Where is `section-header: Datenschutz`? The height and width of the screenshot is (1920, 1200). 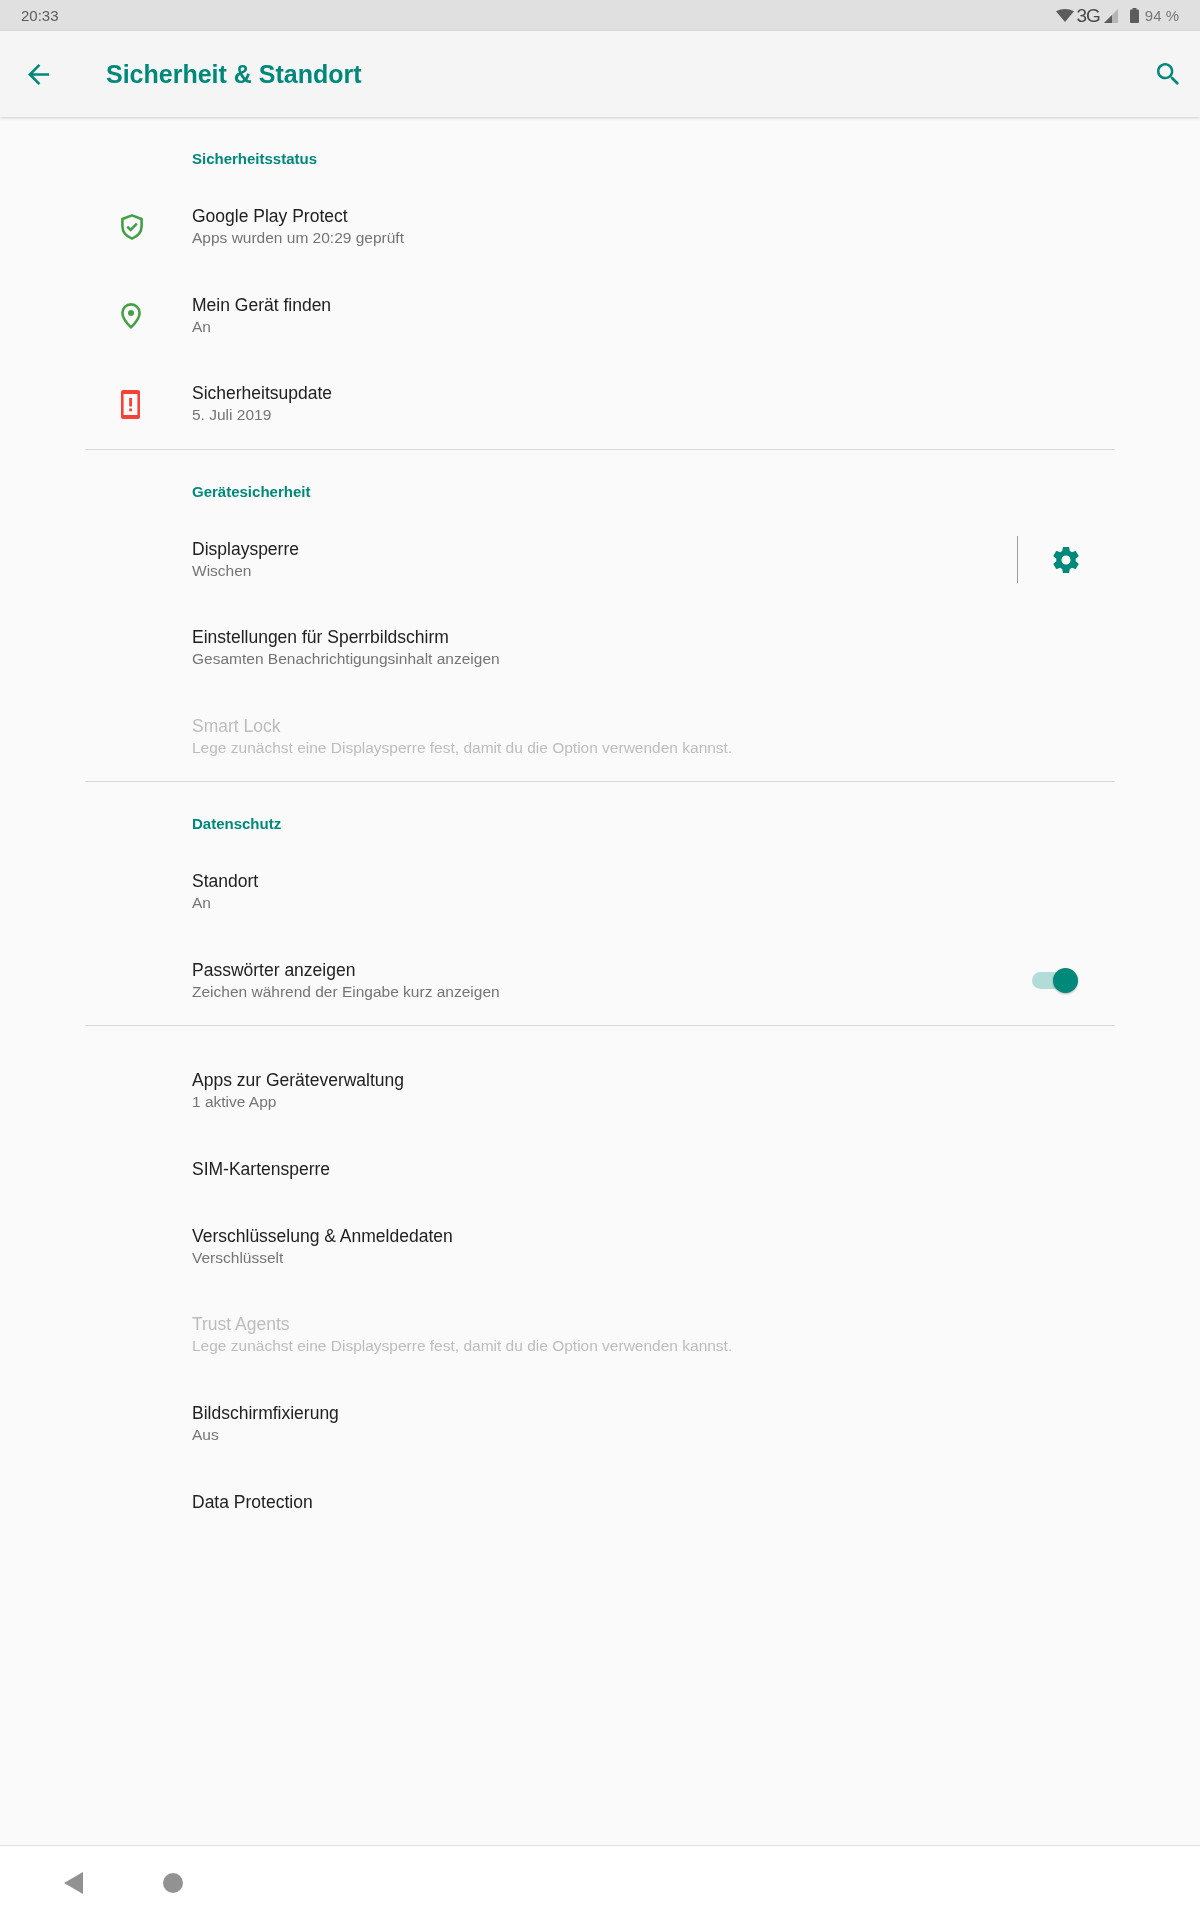 section-header: Datenschutz is located at coordinates (237, 824).